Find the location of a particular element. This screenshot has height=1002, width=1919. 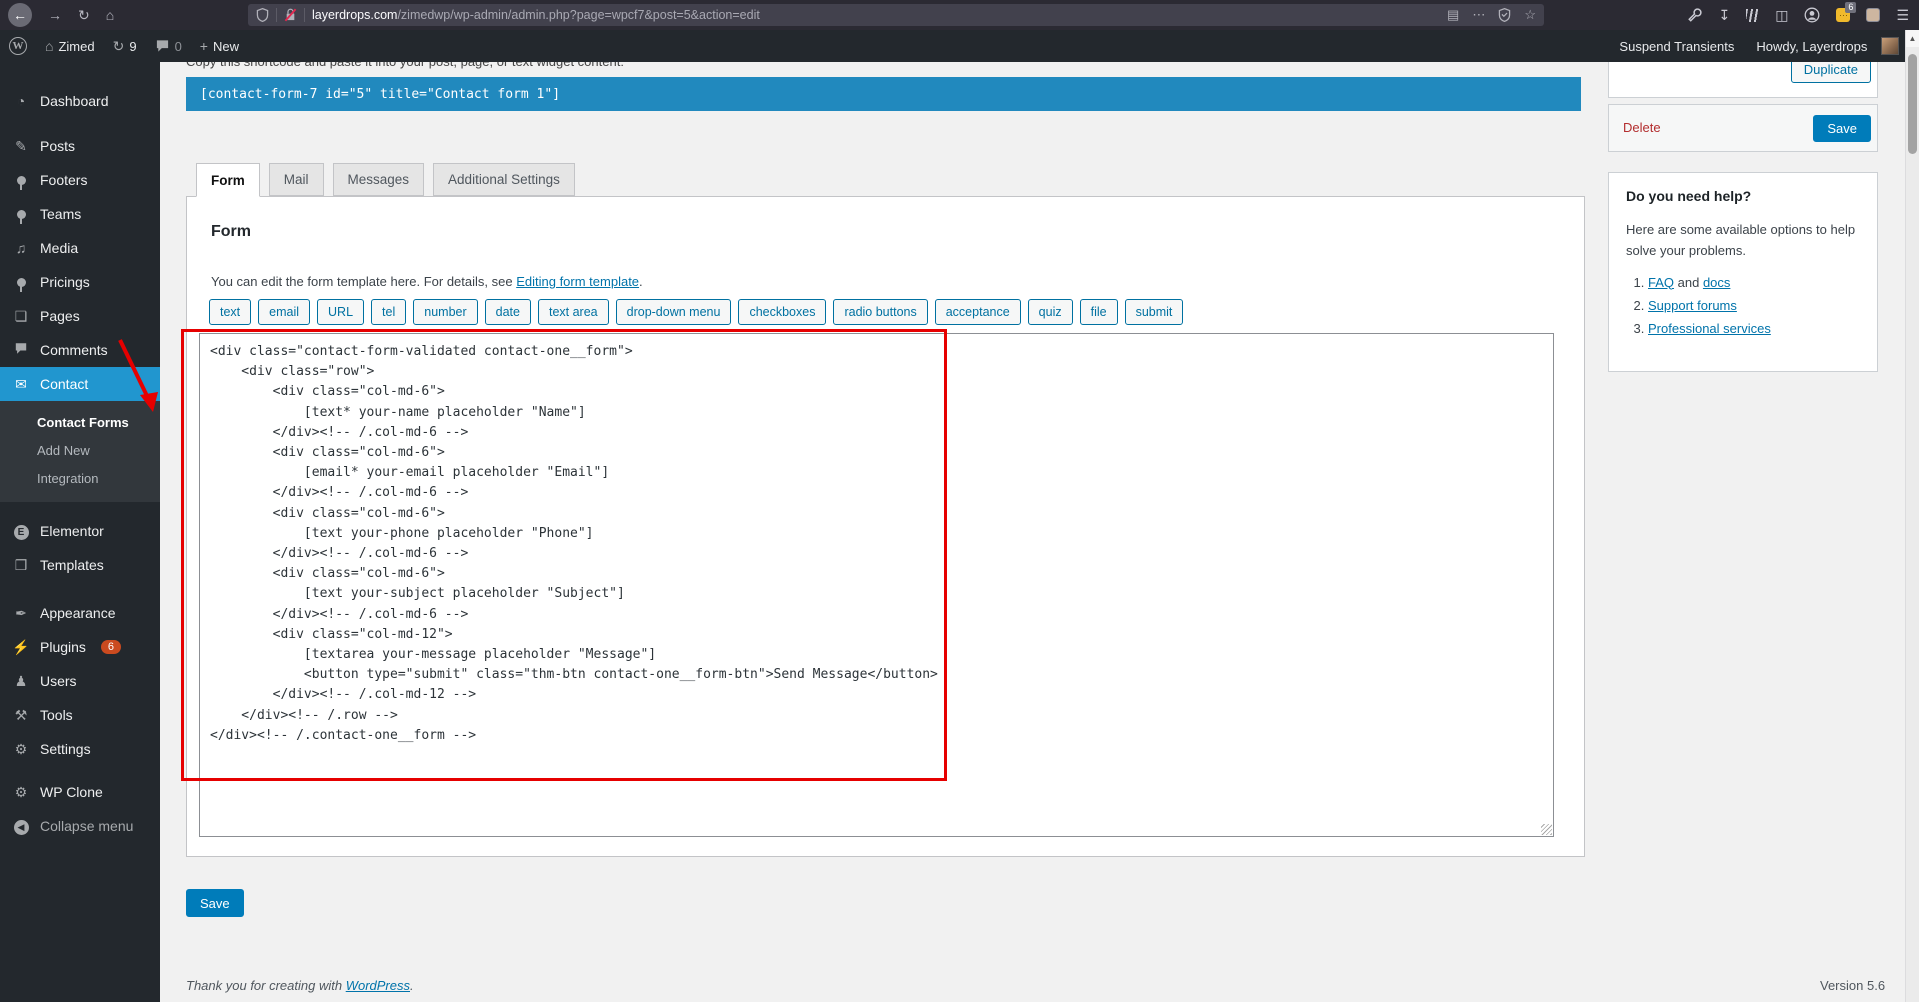

bookmark-star-icon: ☆ is located at coordinates (1530, 15).